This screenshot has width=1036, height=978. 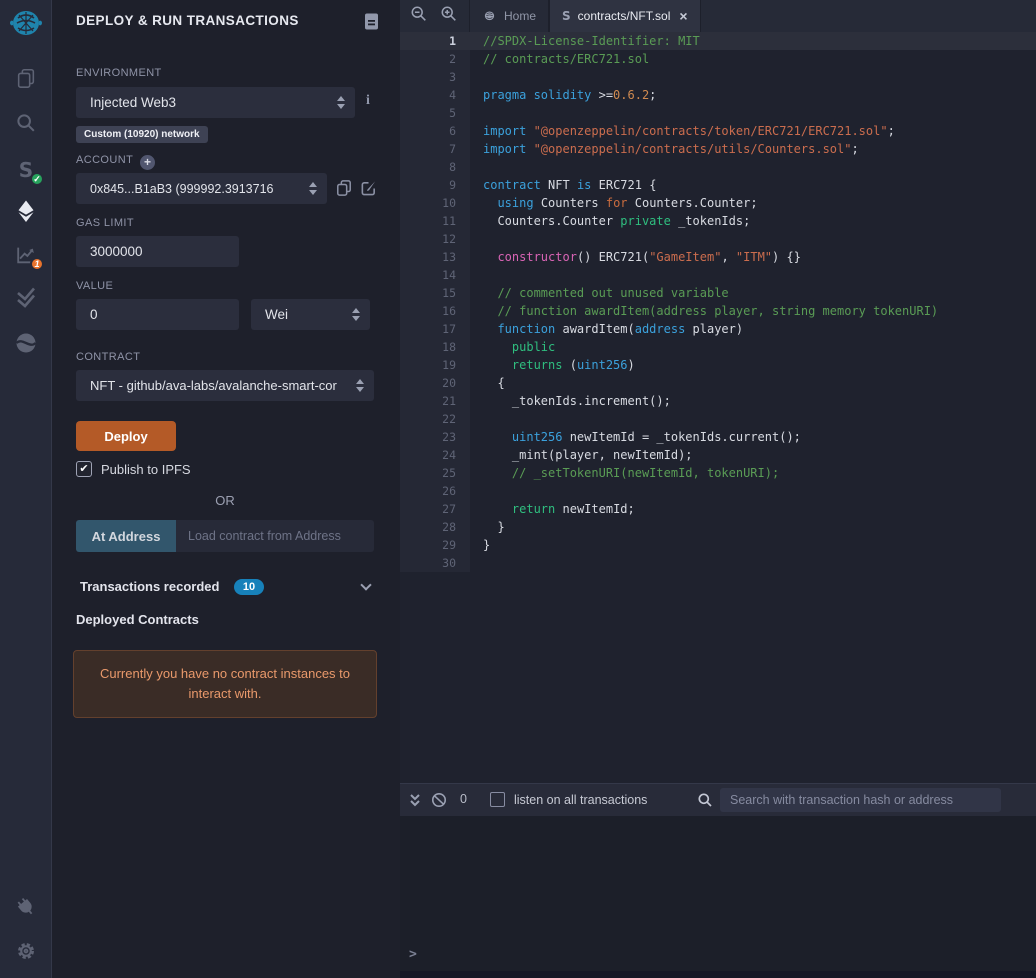 I want to click on value-unit-select: Wei, so click(x=310, y=314).